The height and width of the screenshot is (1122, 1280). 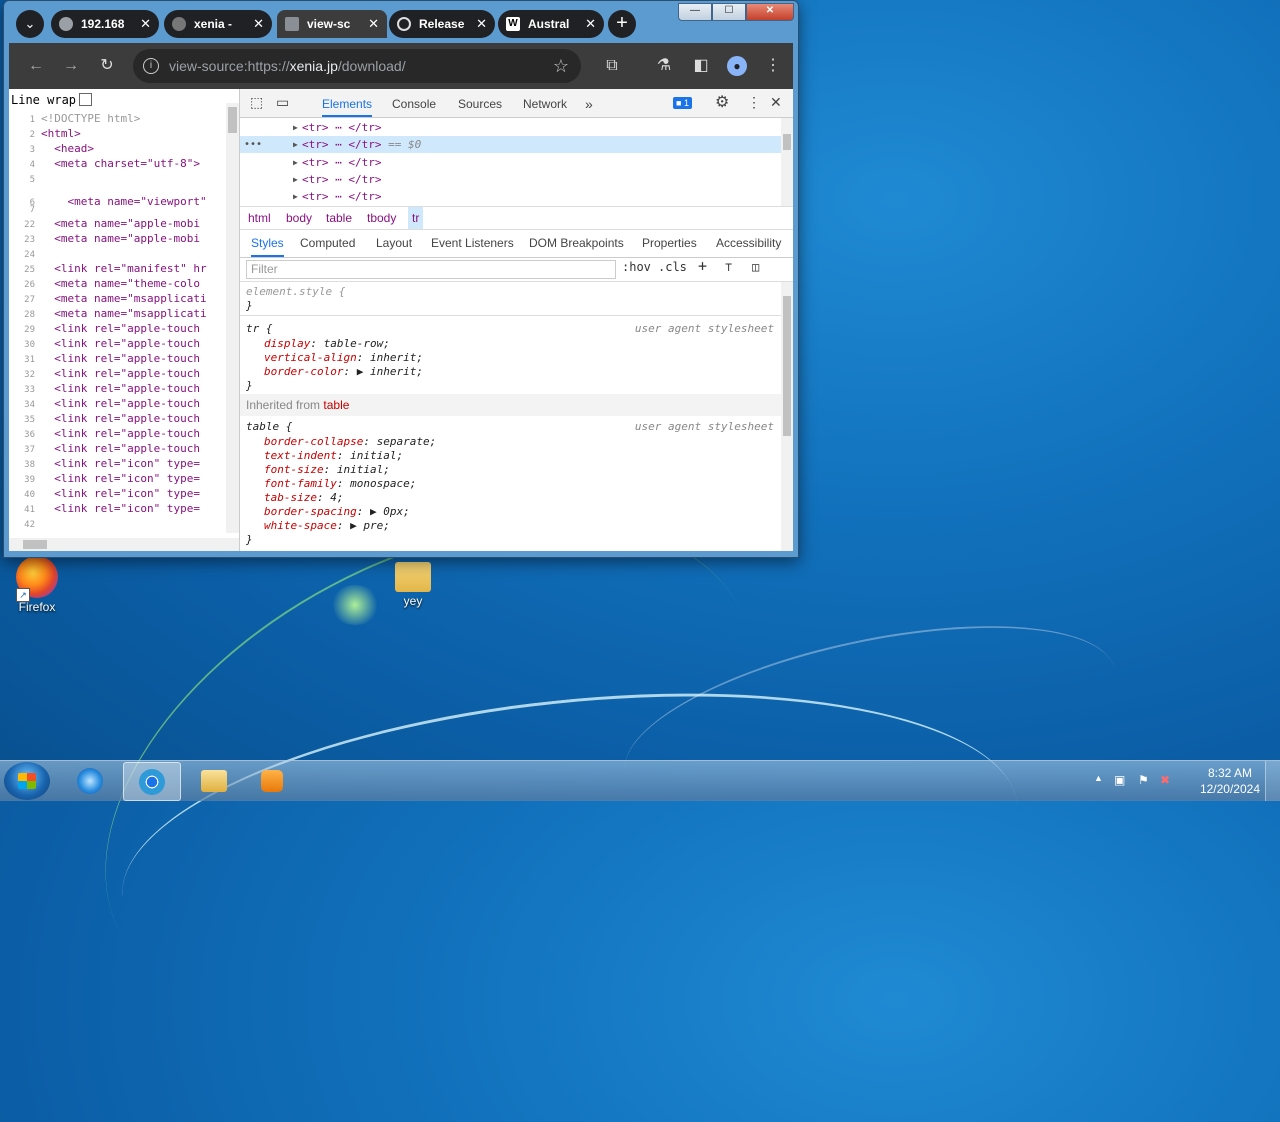 I want to click on computed-sidebar-icon: ◫, so click(x=755, y=267).